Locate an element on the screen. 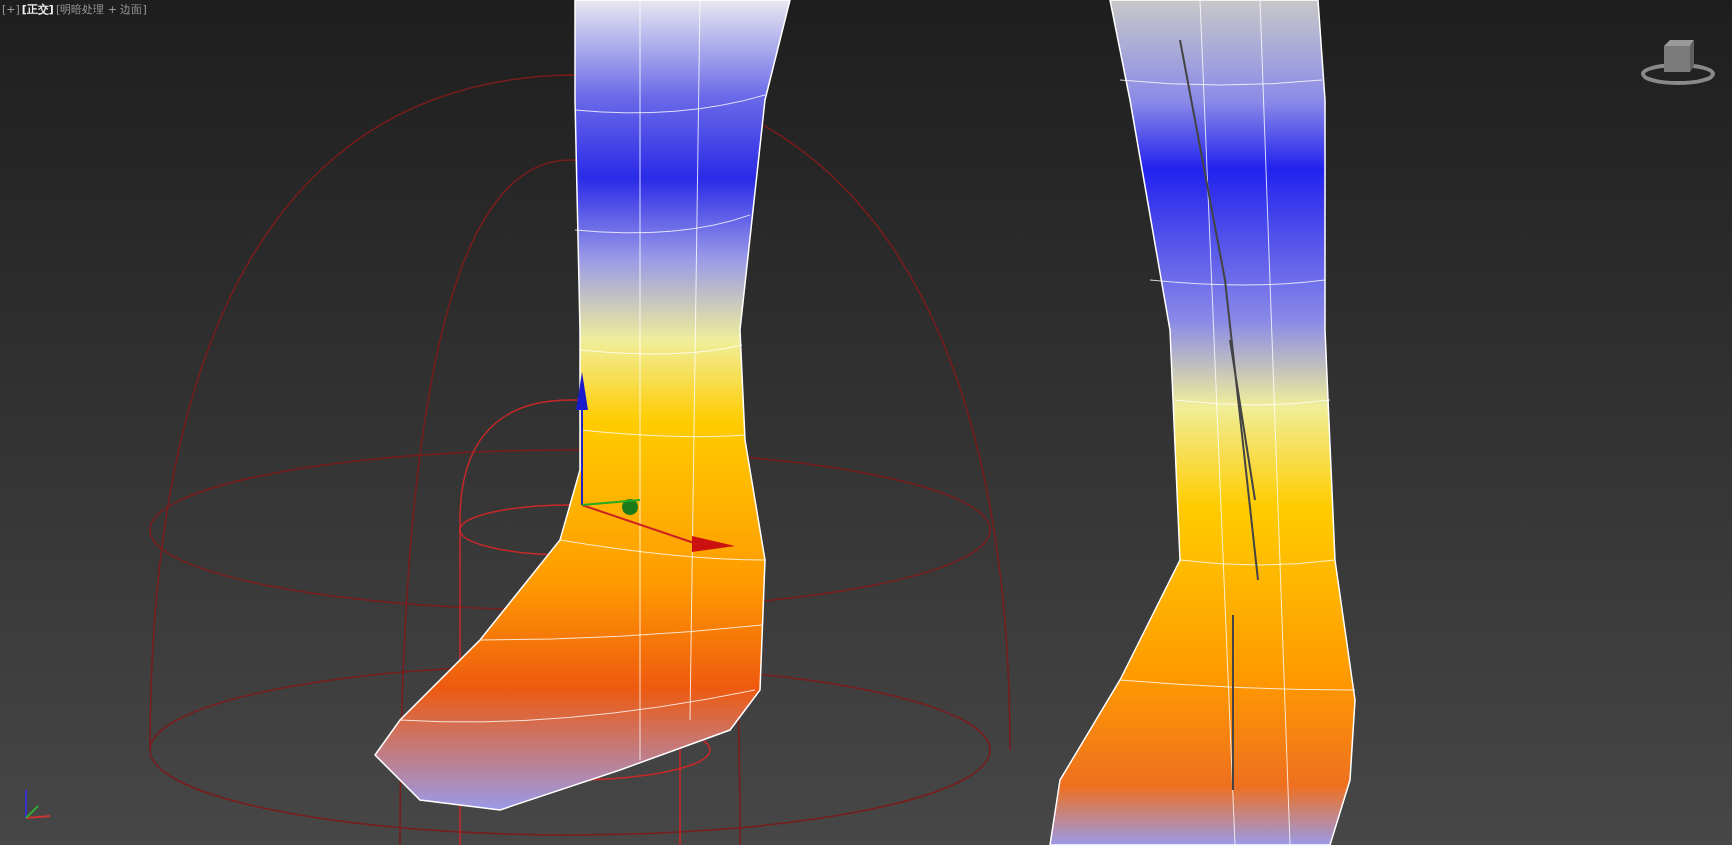 The width and height of the screenshot is (1732, 845). viewport-label: [+] is located at coordinates (11, 10).